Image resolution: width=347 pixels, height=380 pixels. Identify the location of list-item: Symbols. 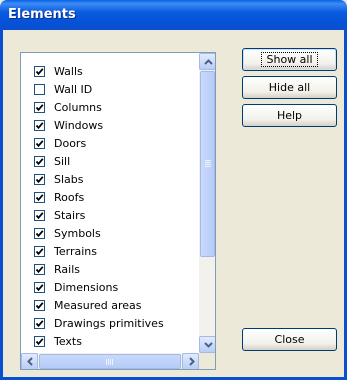
(110, 234).